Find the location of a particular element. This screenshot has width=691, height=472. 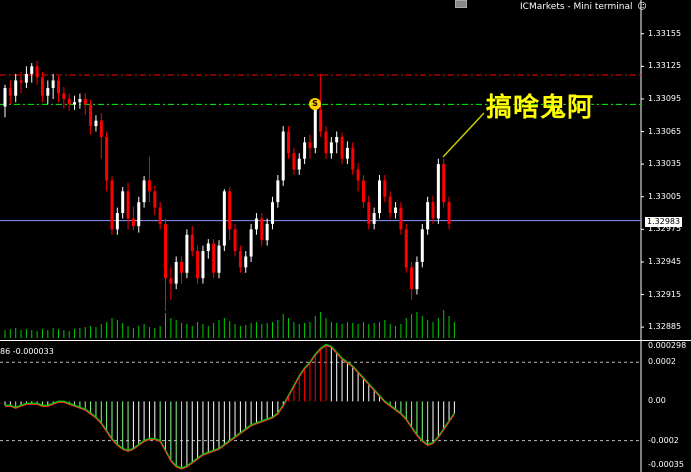

price-tick-label: 1.33095 is located at coordinates (665, 98).